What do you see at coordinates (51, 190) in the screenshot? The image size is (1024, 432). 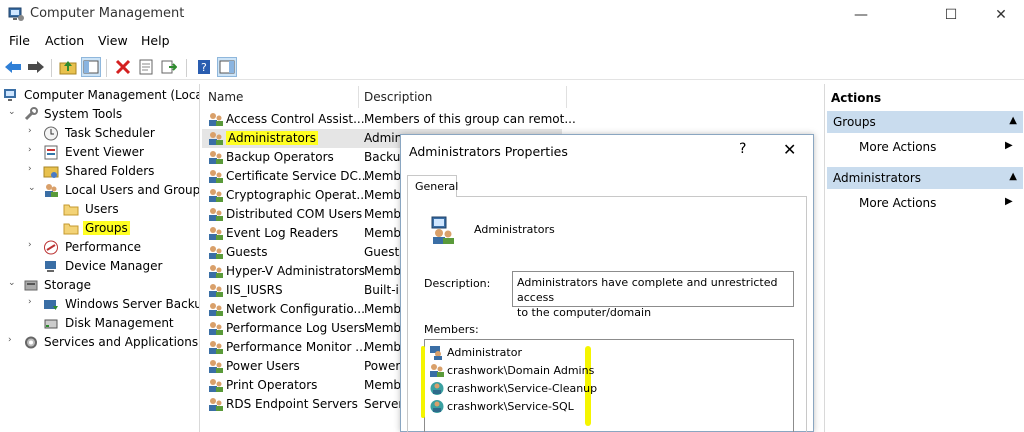 I see `users-icon` at bounding box center [51, 190].